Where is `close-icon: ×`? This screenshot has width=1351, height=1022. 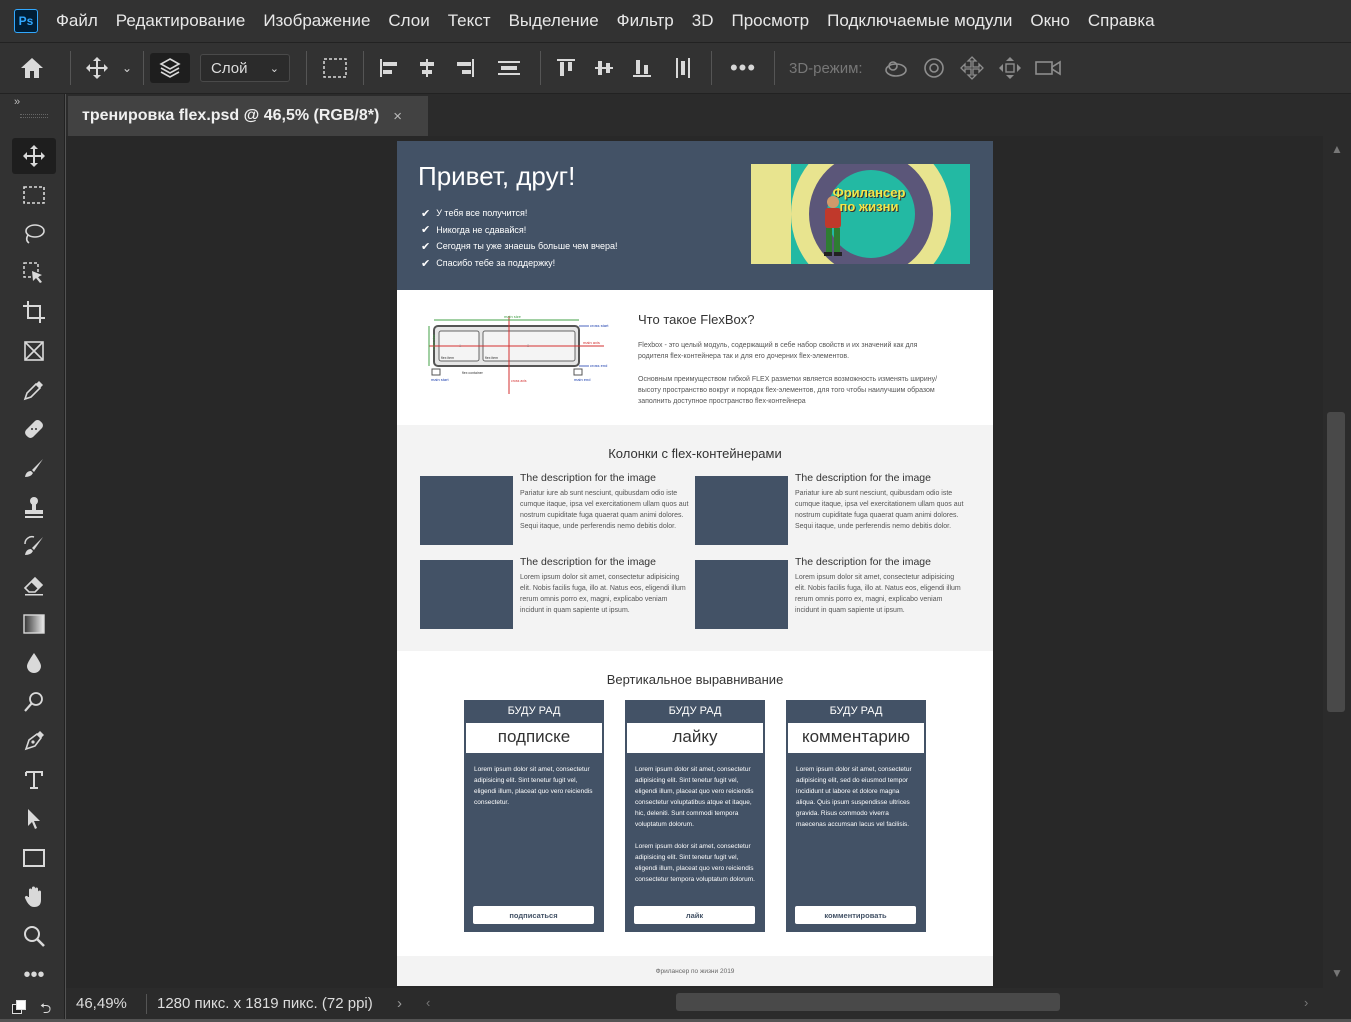 close-icon: × is located at coordinates (397, 116).